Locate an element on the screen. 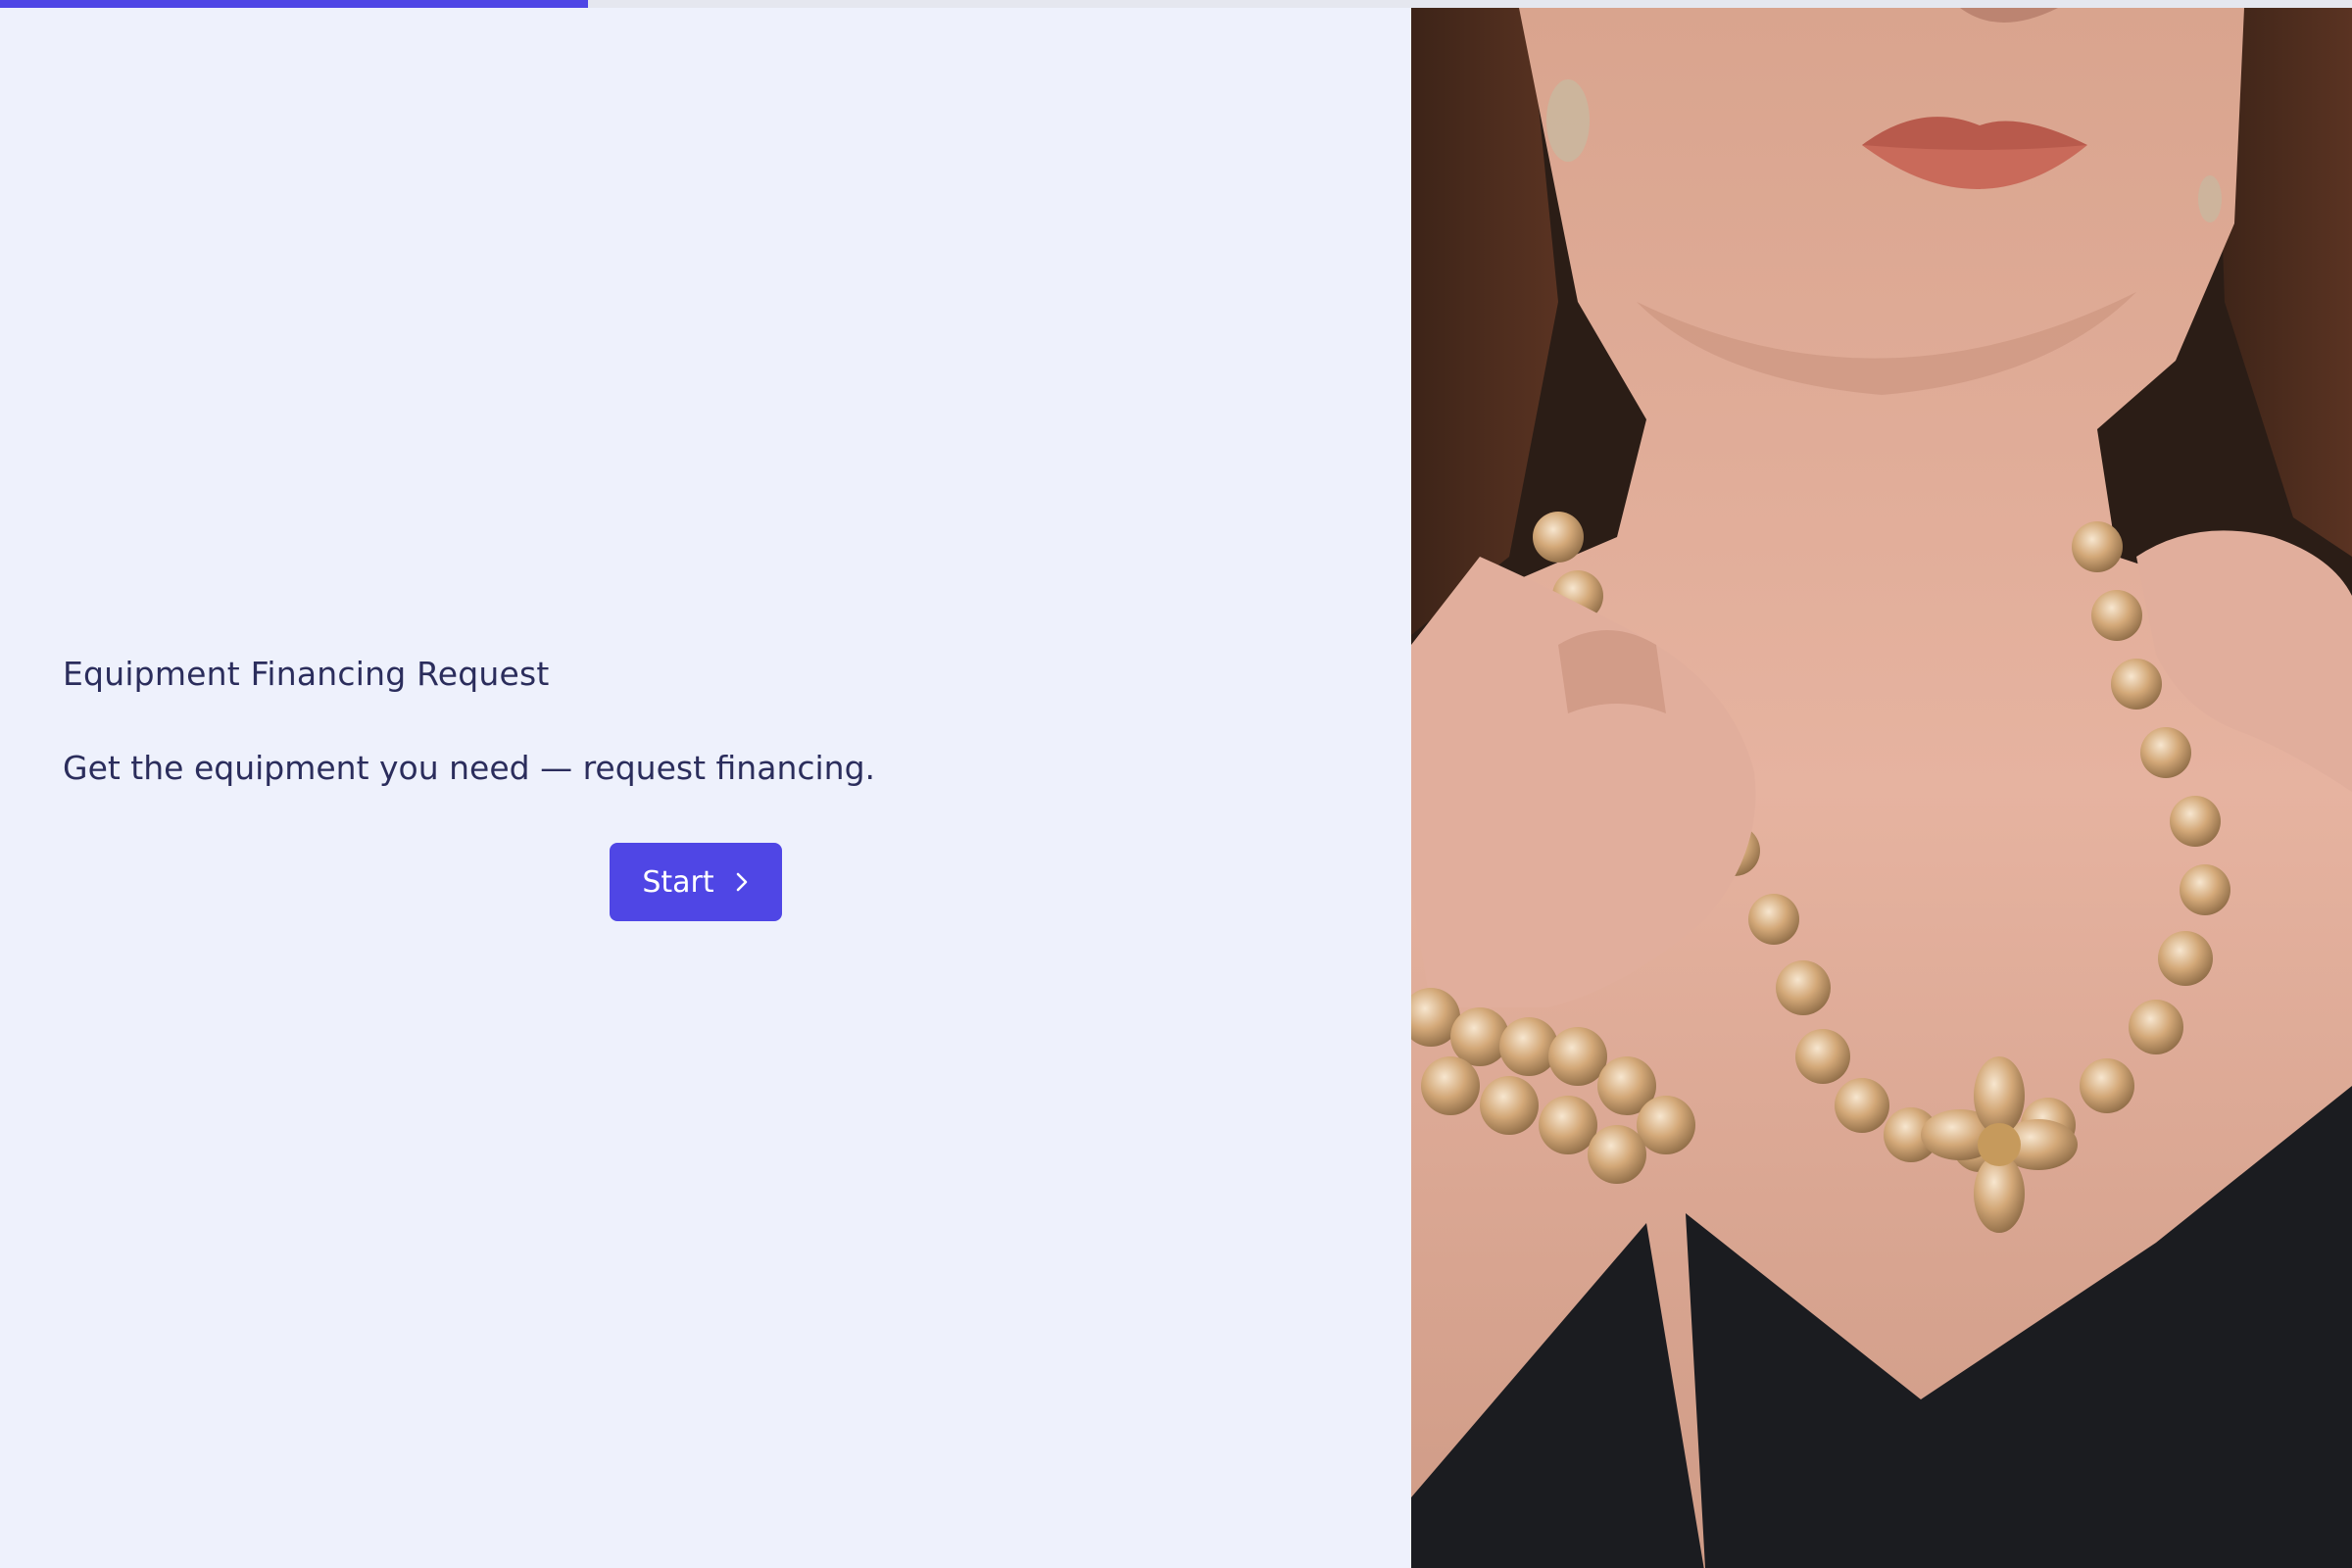 This screenshot has width=2352, height=1568. progress-bar-fill is located at coordinates (294, 4).